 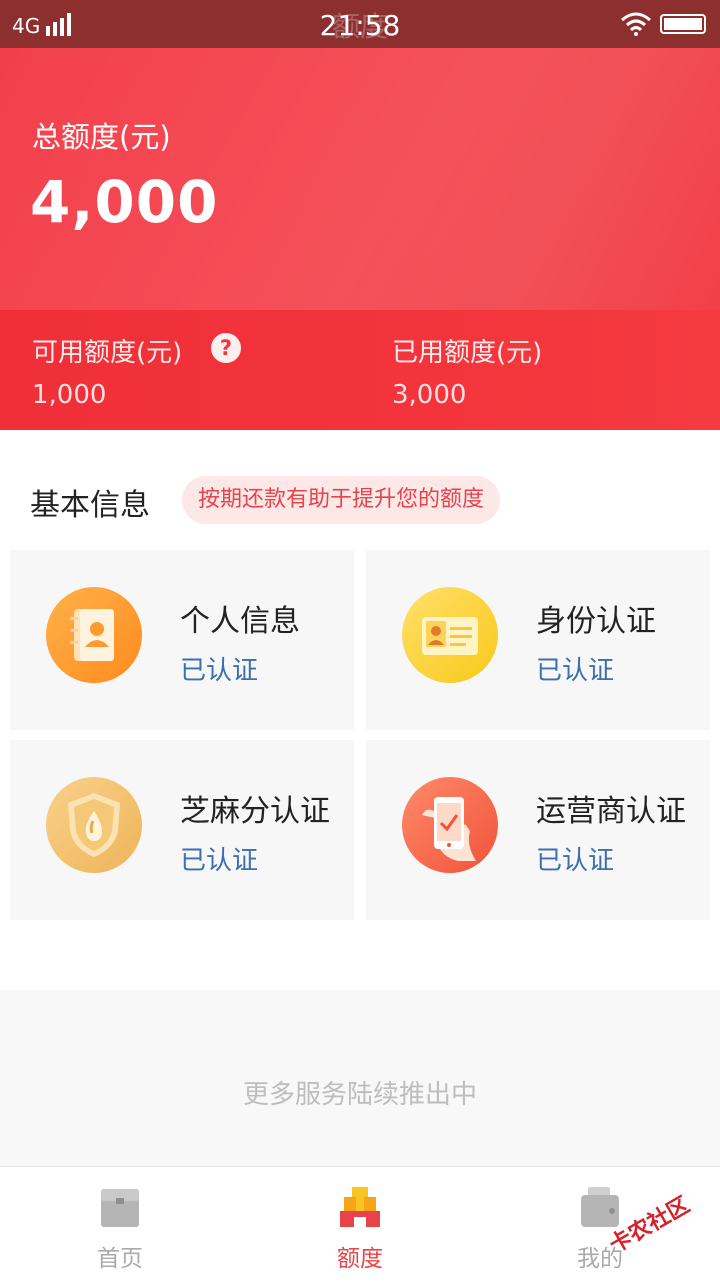 I want to click on basic-info-title: 基本信息, so click(x=90, y=505).